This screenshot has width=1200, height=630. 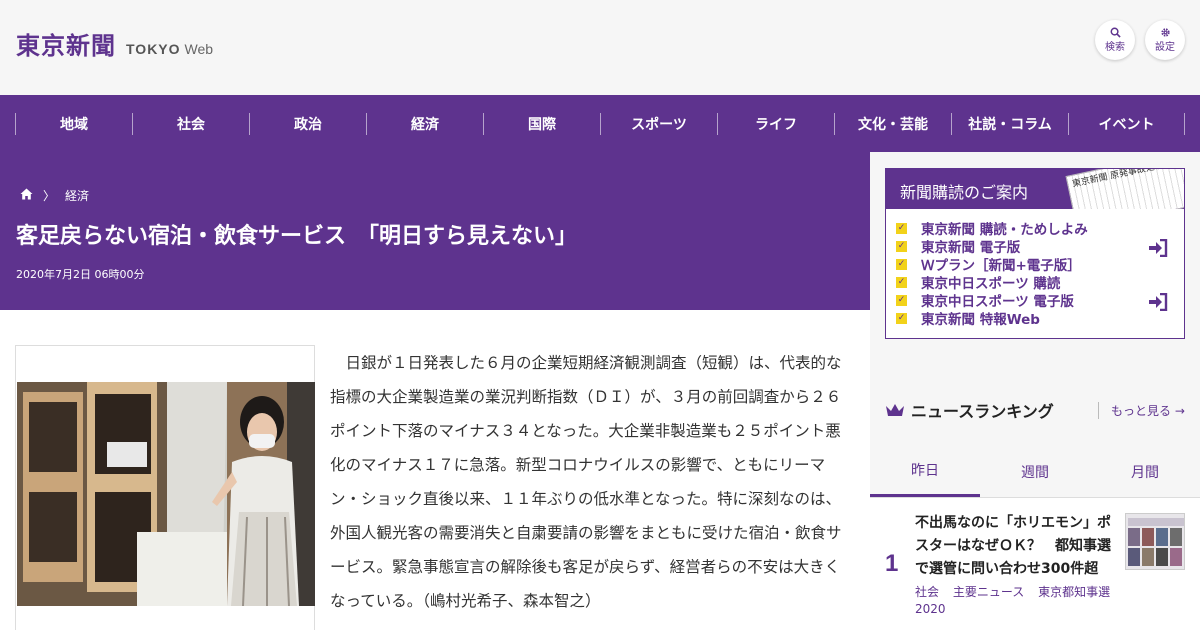 What do you see at coordinates (1009, 123) in the screenshot?
I see `nav-item-editorial: 社説・コラム` at bounding box center [1009, 123].